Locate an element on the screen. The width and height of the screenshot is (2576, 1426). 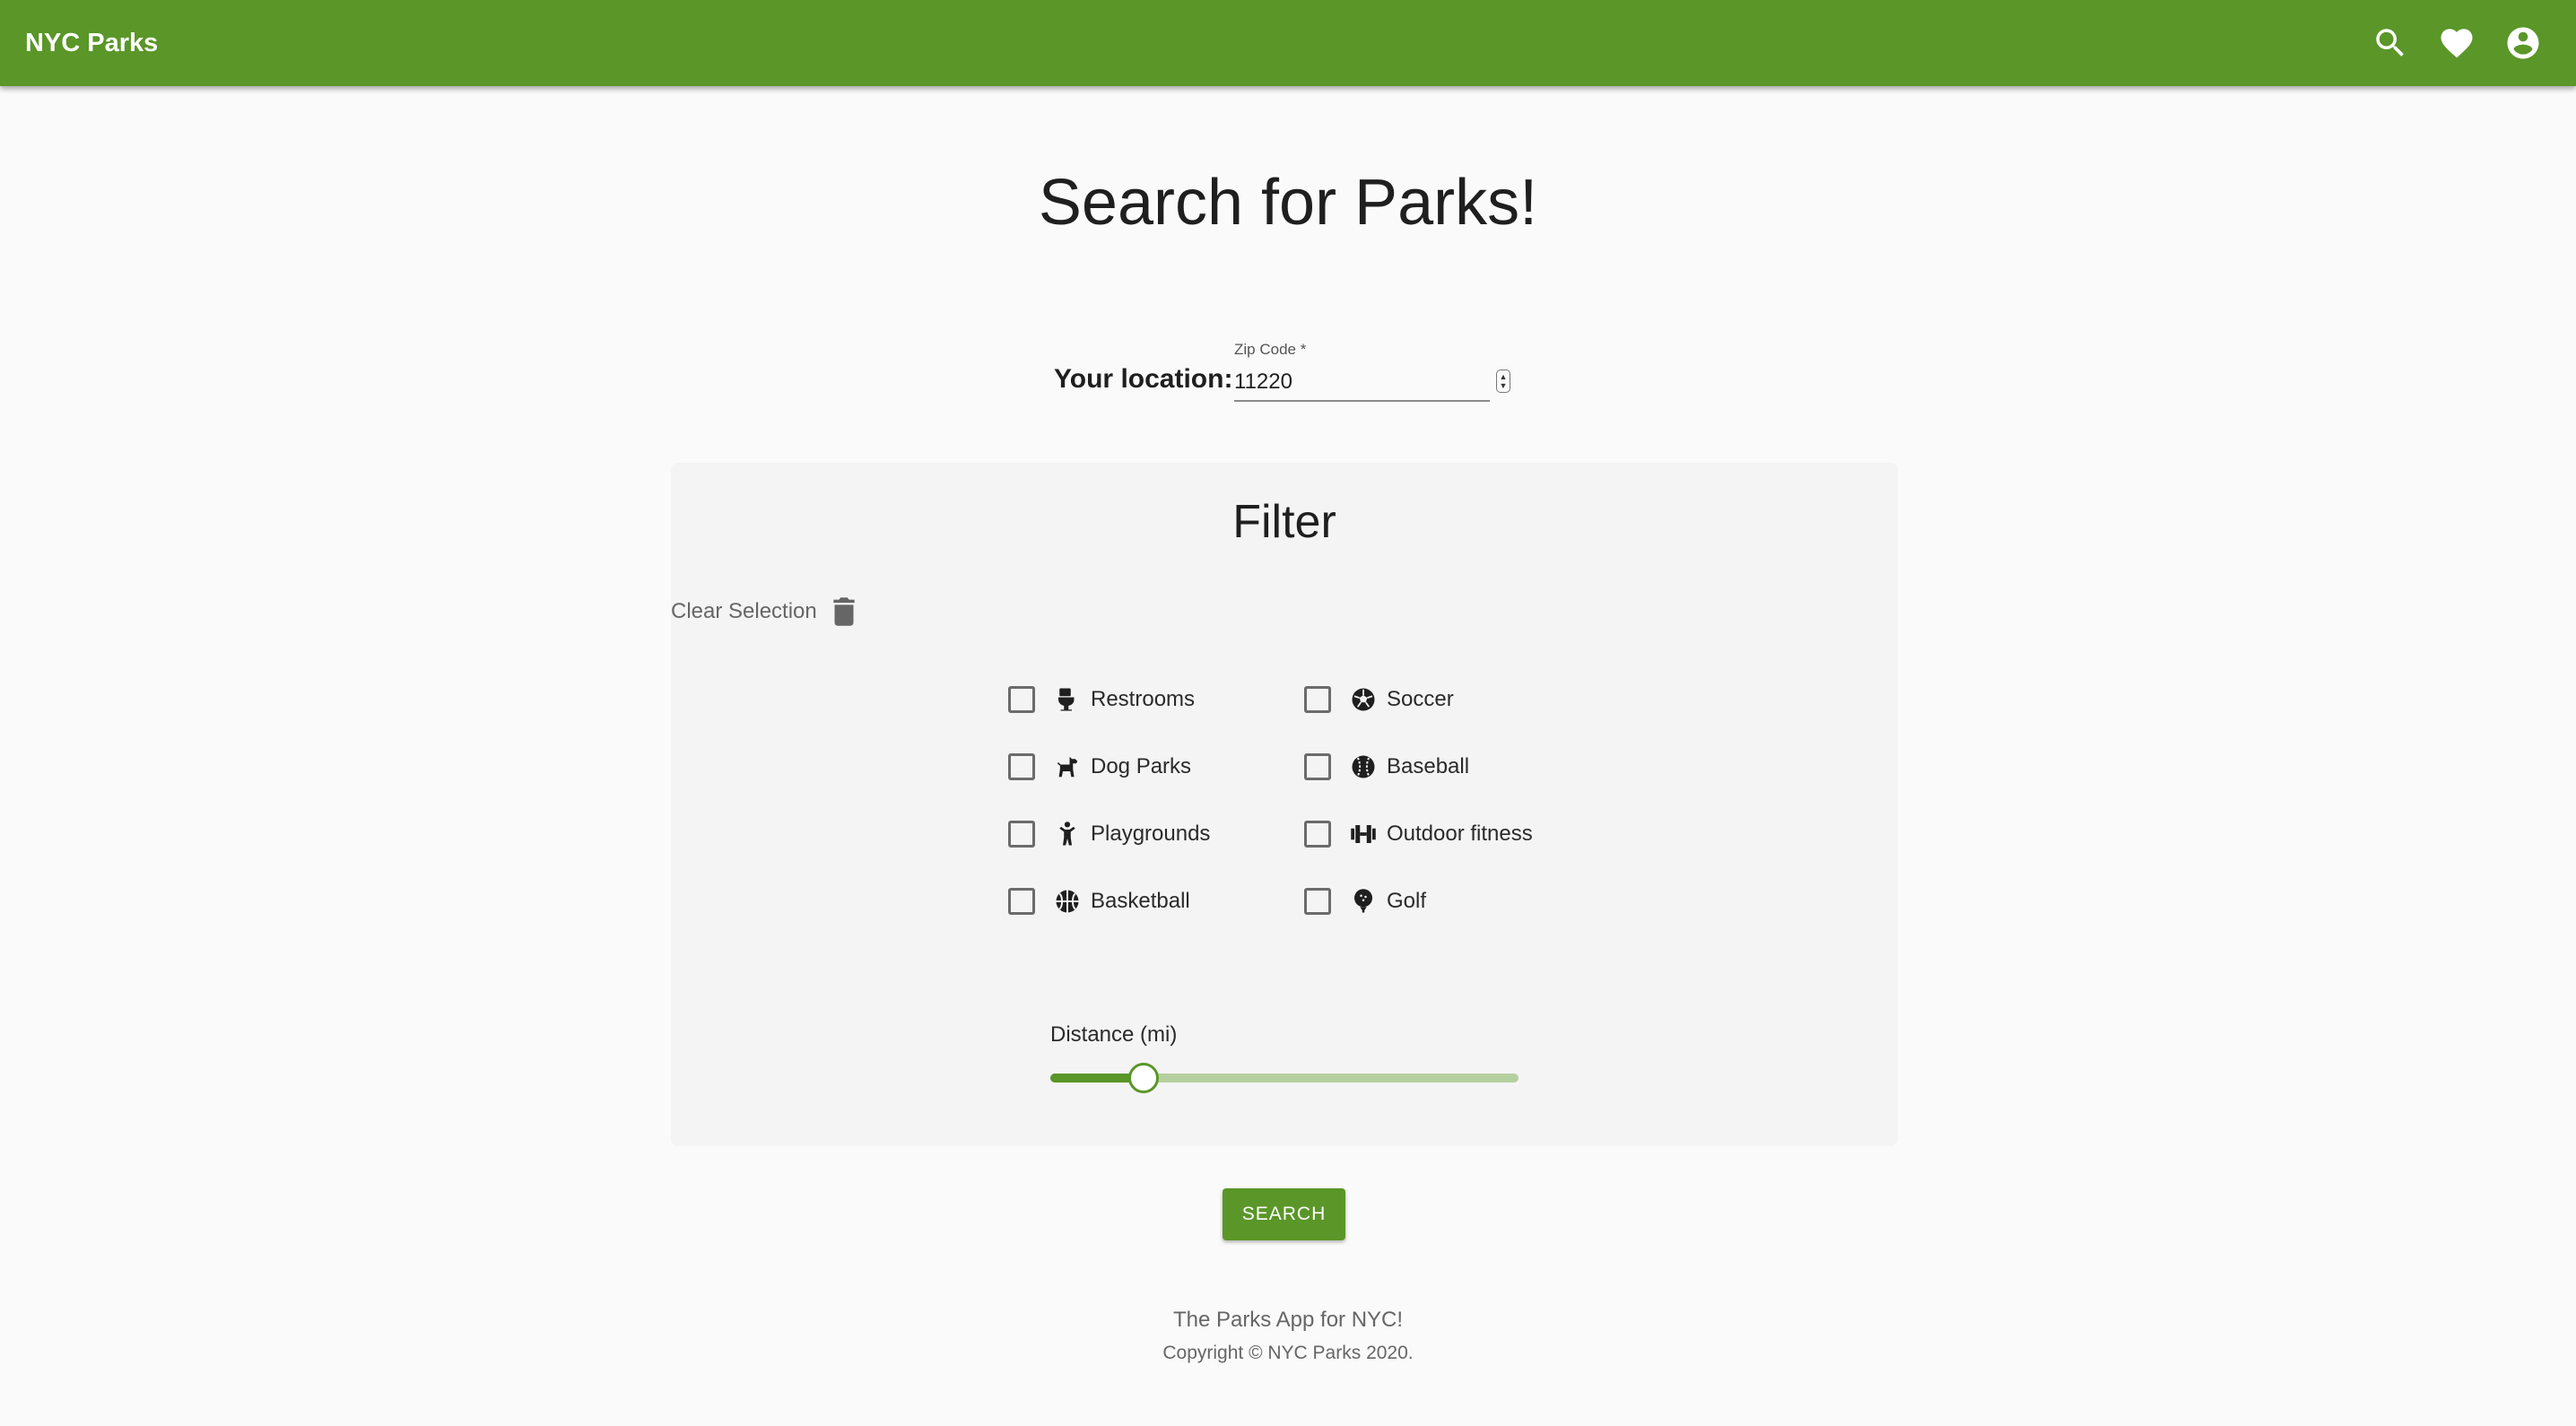
heart-icon is located at coordinates (2457, 43).